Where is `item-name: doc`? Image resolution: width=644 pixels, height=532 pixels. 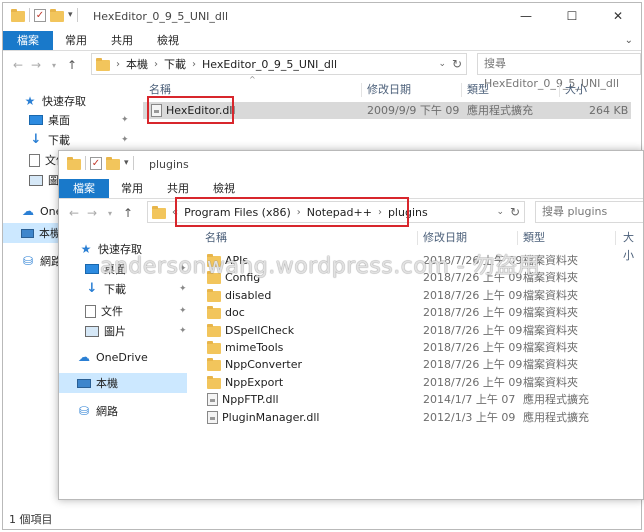 item-name: doc is located at coordinates (235, 313).